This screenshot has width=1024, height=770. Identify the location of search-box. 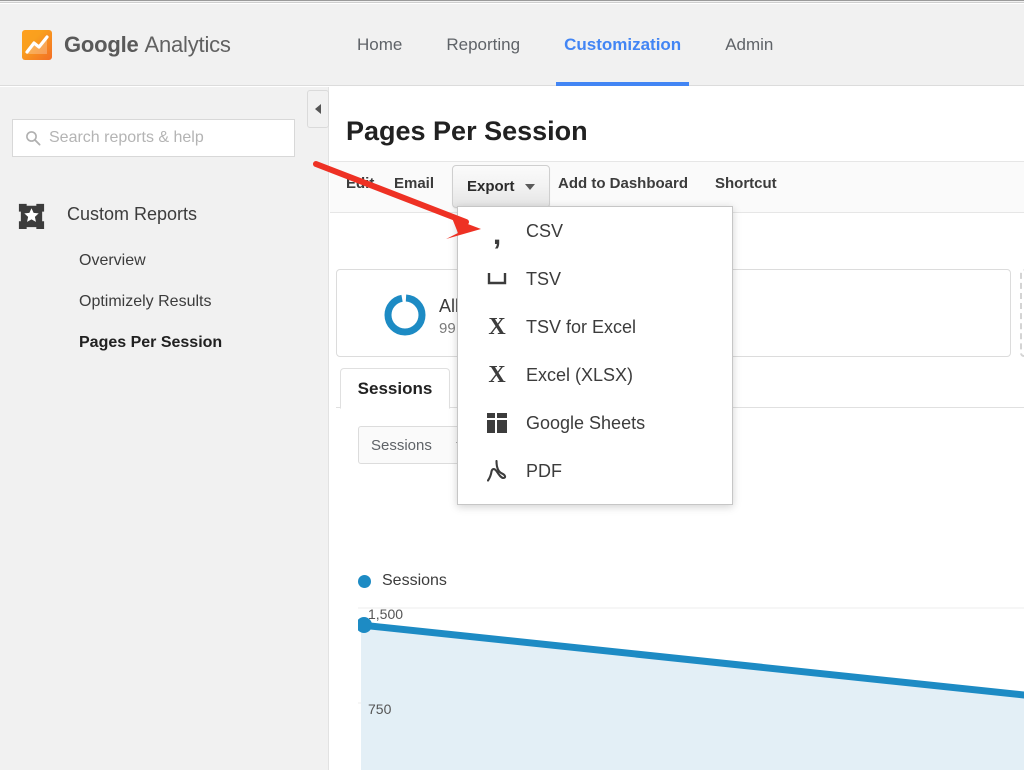
(153, 138).